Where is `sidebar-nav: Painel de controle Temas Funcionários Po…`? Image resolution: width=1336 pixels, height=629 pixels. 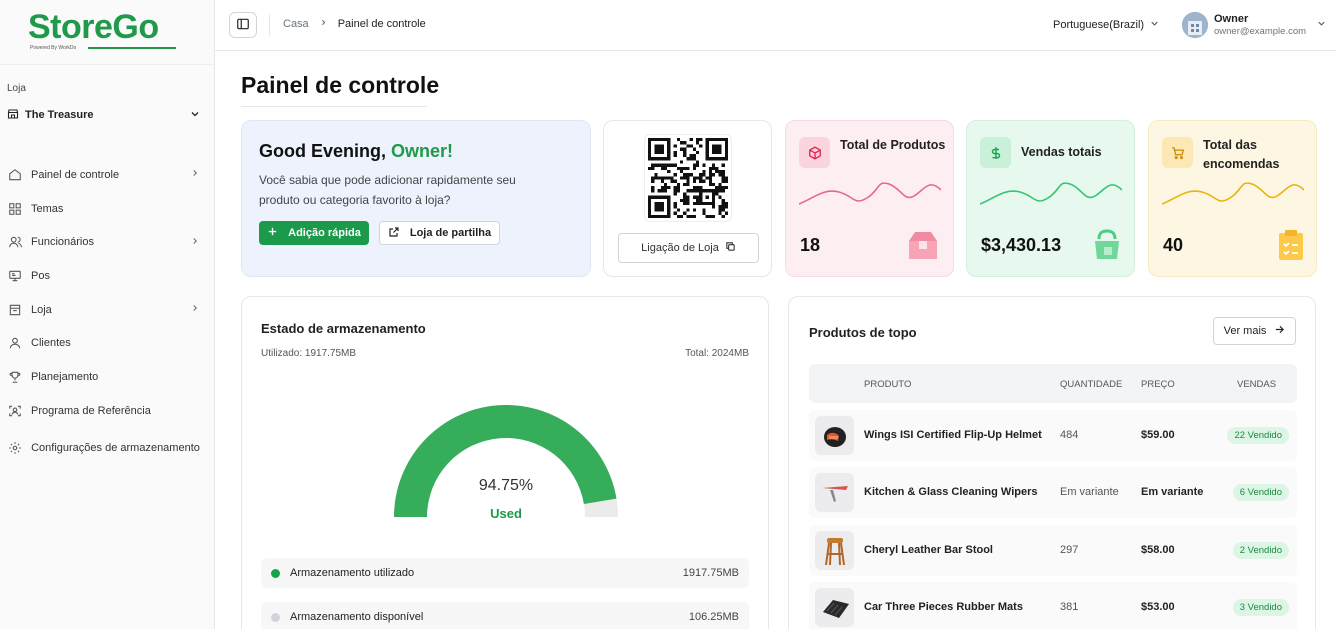 sidebar-nav: Painel de controle Temas Funcionários Po… is located at coordinates (107, 313).